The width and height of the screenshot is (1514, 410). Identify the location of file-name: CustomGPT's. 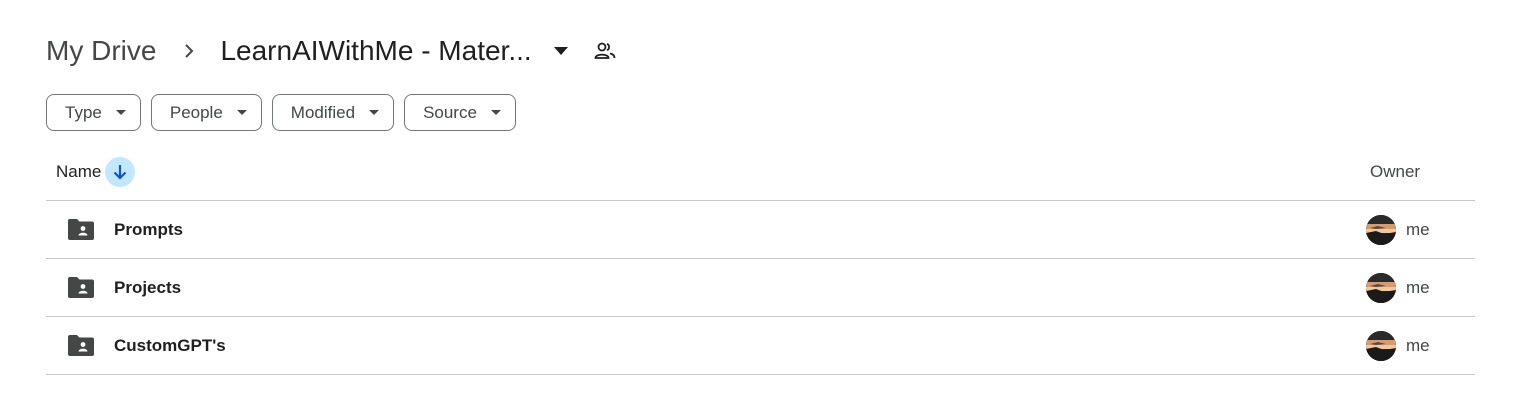
(170, 345).